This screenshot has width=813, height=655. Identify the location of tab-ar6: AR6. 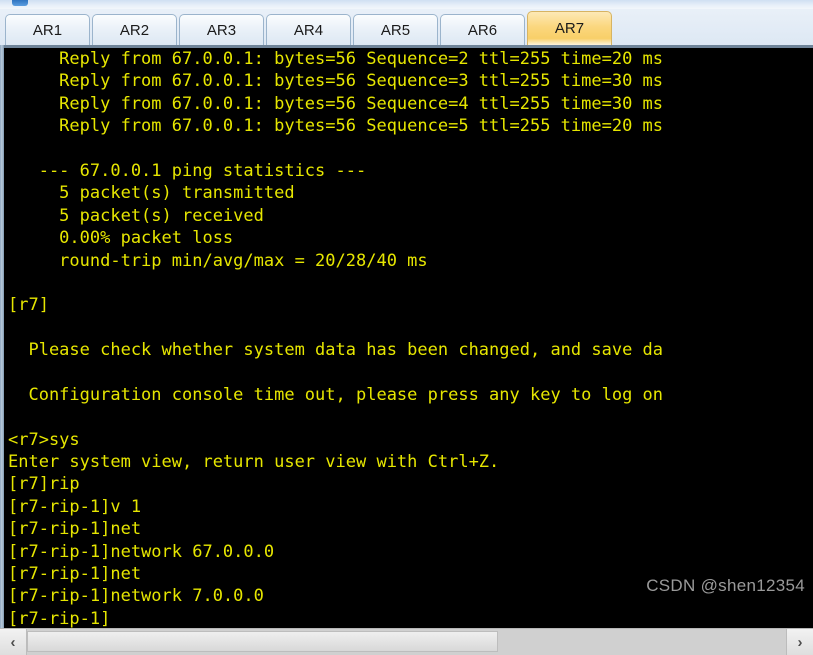
(482, 29).